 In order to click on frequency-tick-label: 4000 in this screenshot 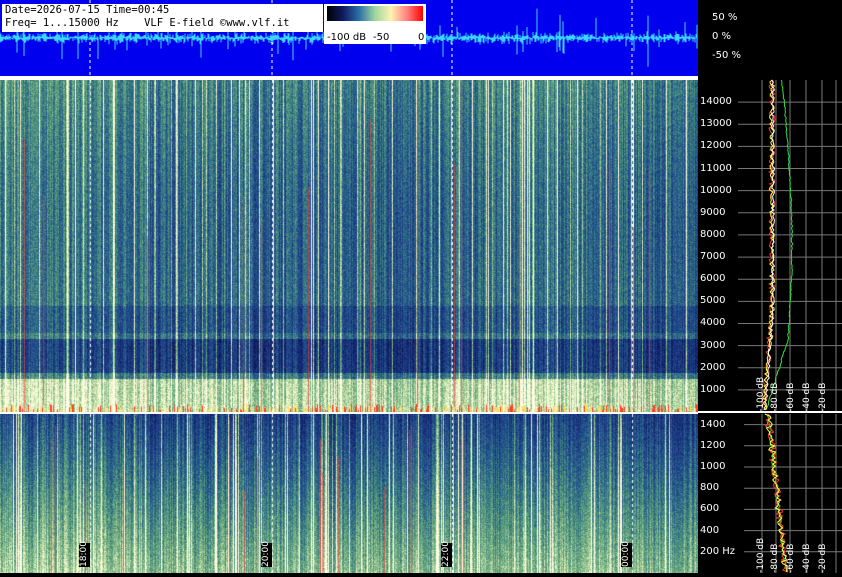, I will do `click(713, 323)`.